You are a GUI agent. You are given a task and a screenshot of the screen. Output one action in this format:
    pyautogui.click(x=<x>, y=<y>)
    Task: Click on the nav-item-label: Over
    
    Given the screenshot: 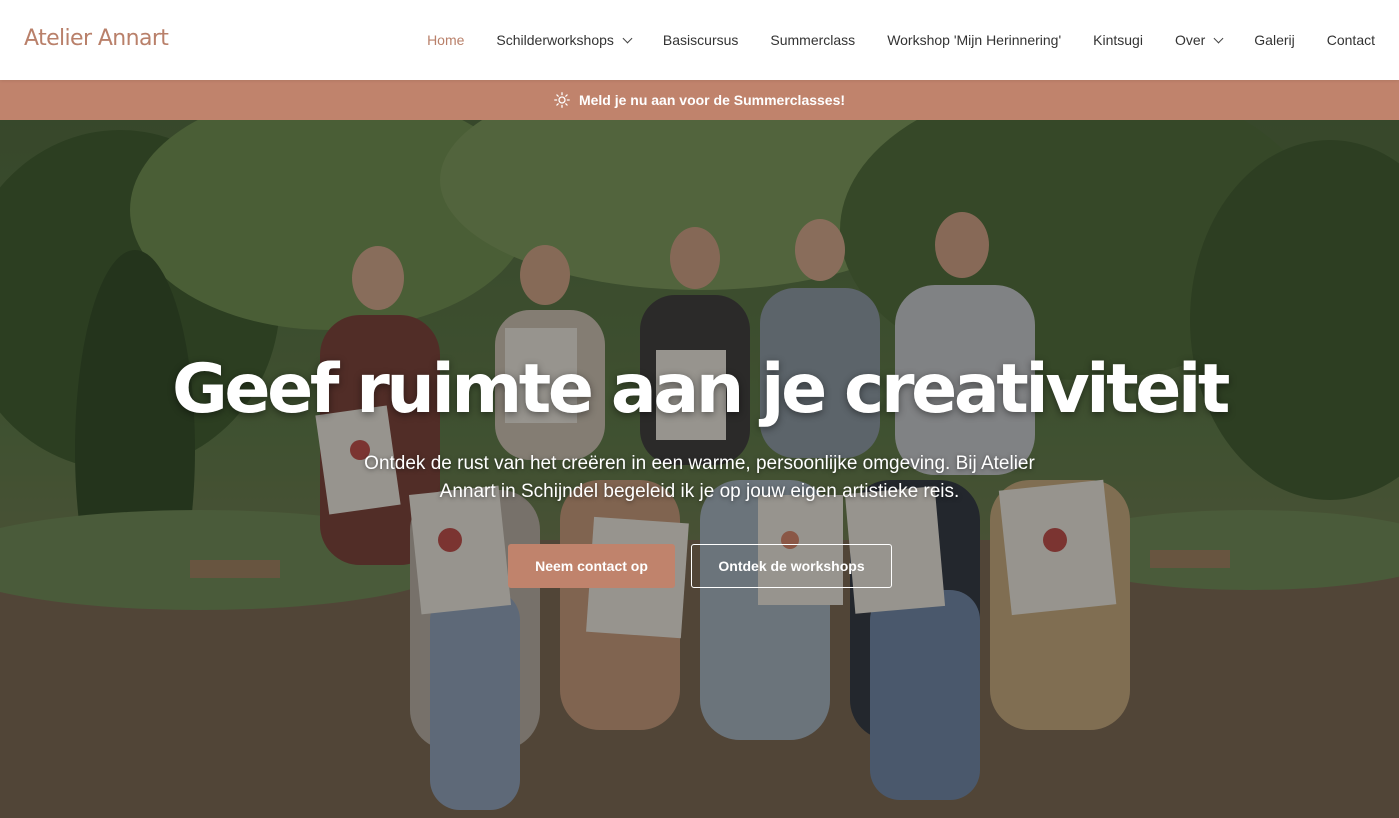 What is the action you would take?
    pyautogui.click(x=1190, y=40)
    